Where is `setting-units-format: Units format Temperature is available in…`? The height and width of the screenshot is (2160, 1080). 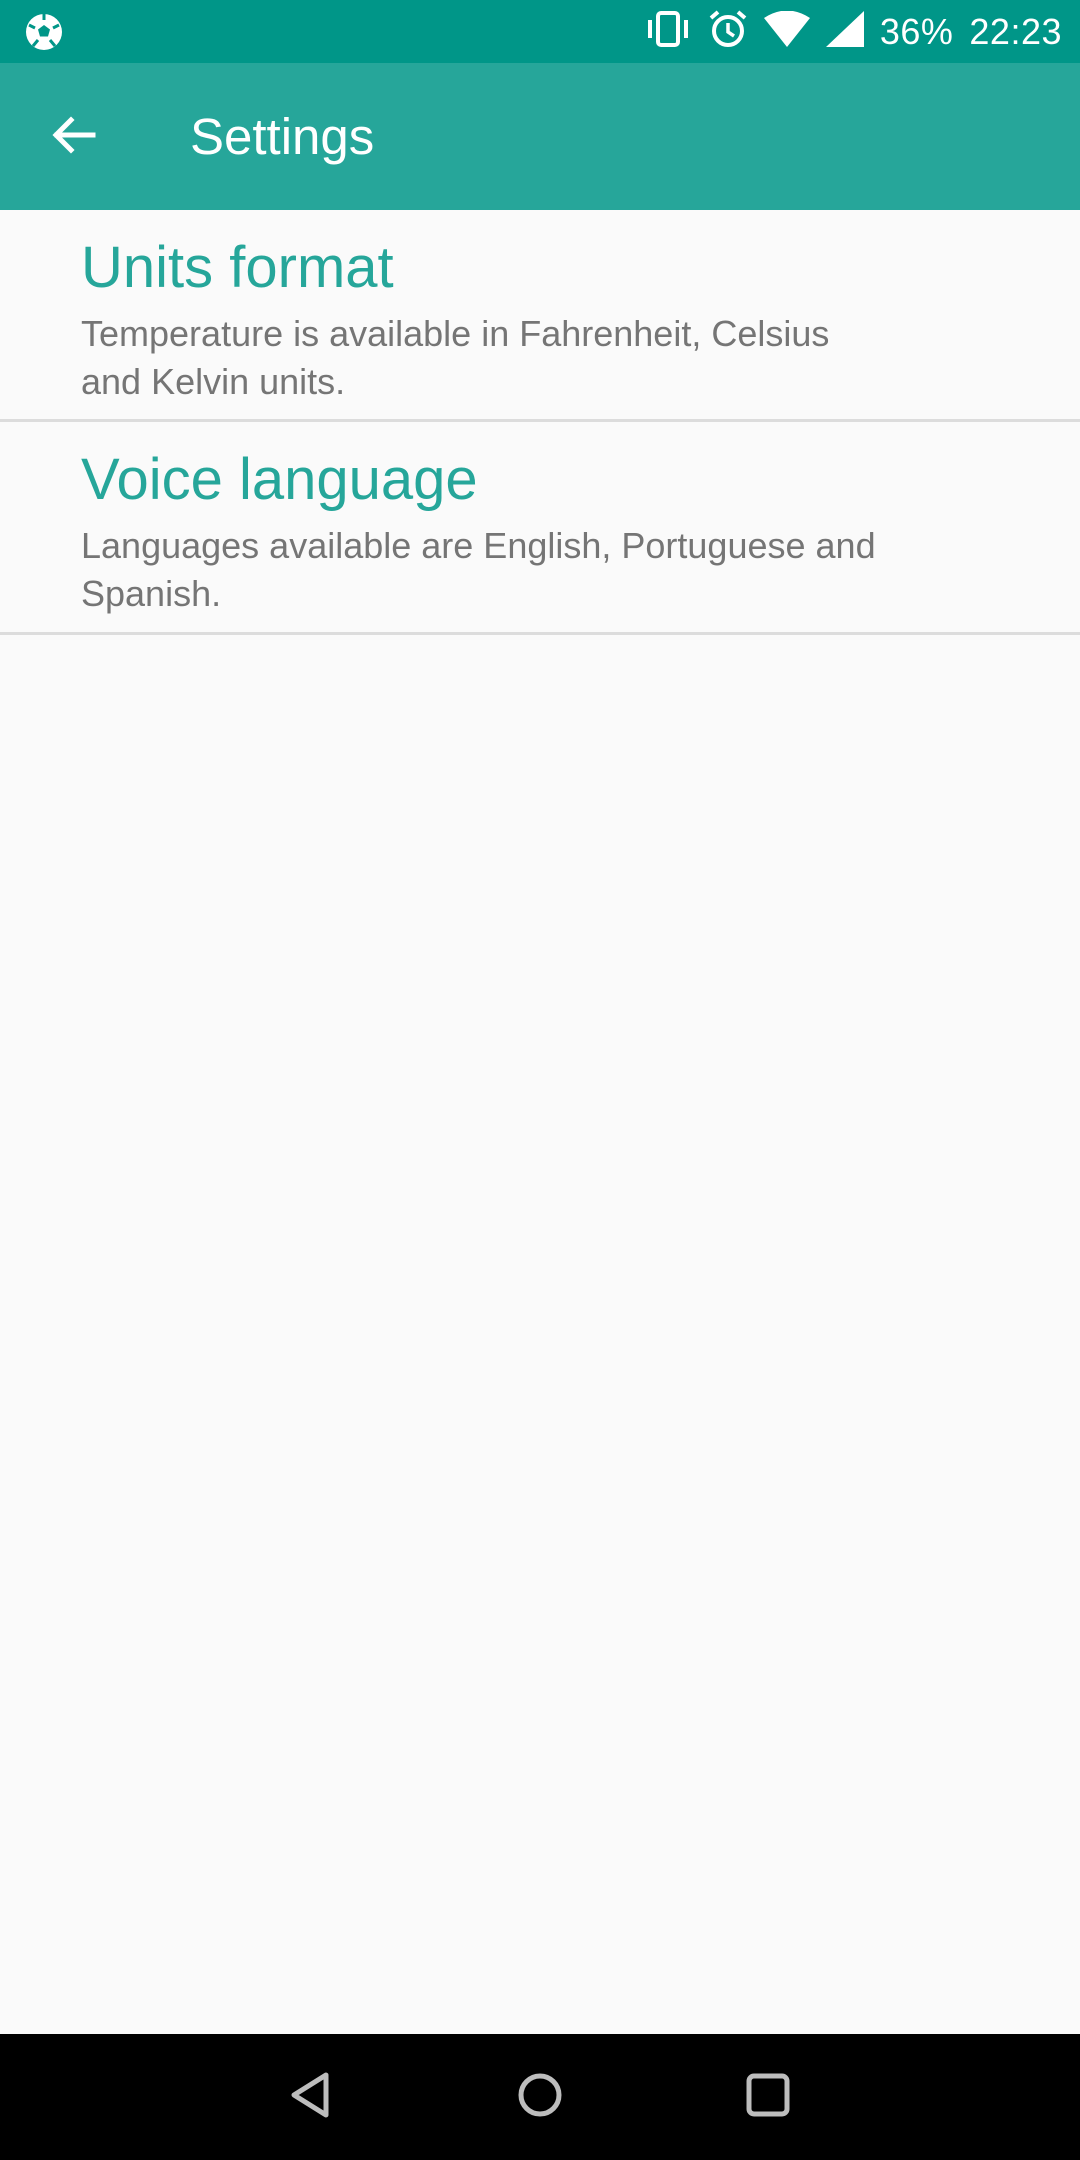 setting-units-format: Units format Temperature is available in… is located at coordinates (540, 316).